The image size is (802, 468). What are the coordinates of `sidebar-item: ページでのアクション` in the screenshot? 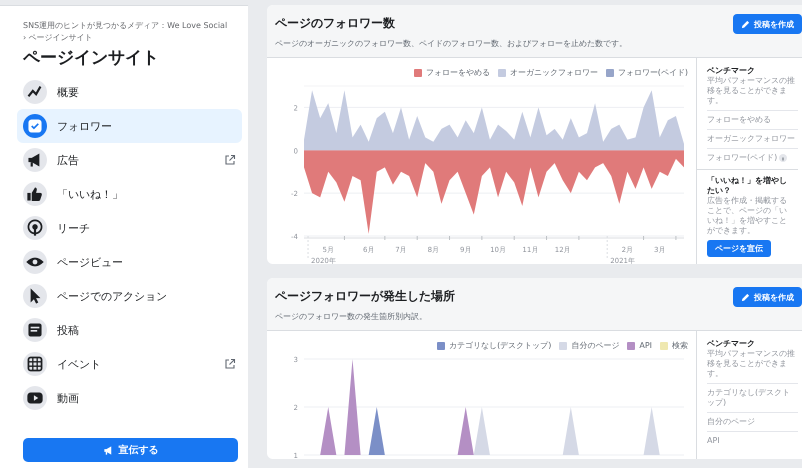 It's located at (129, 296).